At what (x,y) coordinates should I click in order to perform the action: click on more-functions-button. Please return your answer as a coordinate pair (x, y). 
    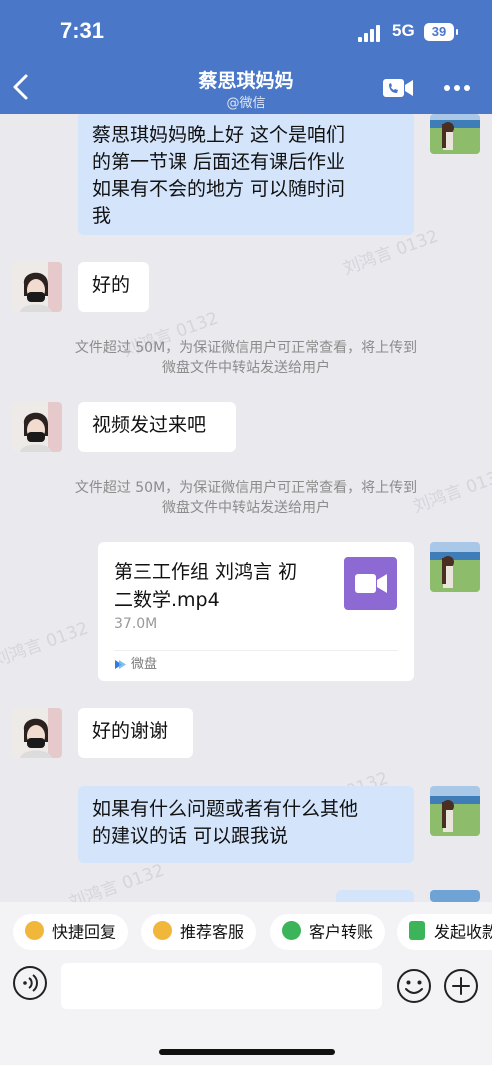
    Looking at the image, I should click on (461, 986).